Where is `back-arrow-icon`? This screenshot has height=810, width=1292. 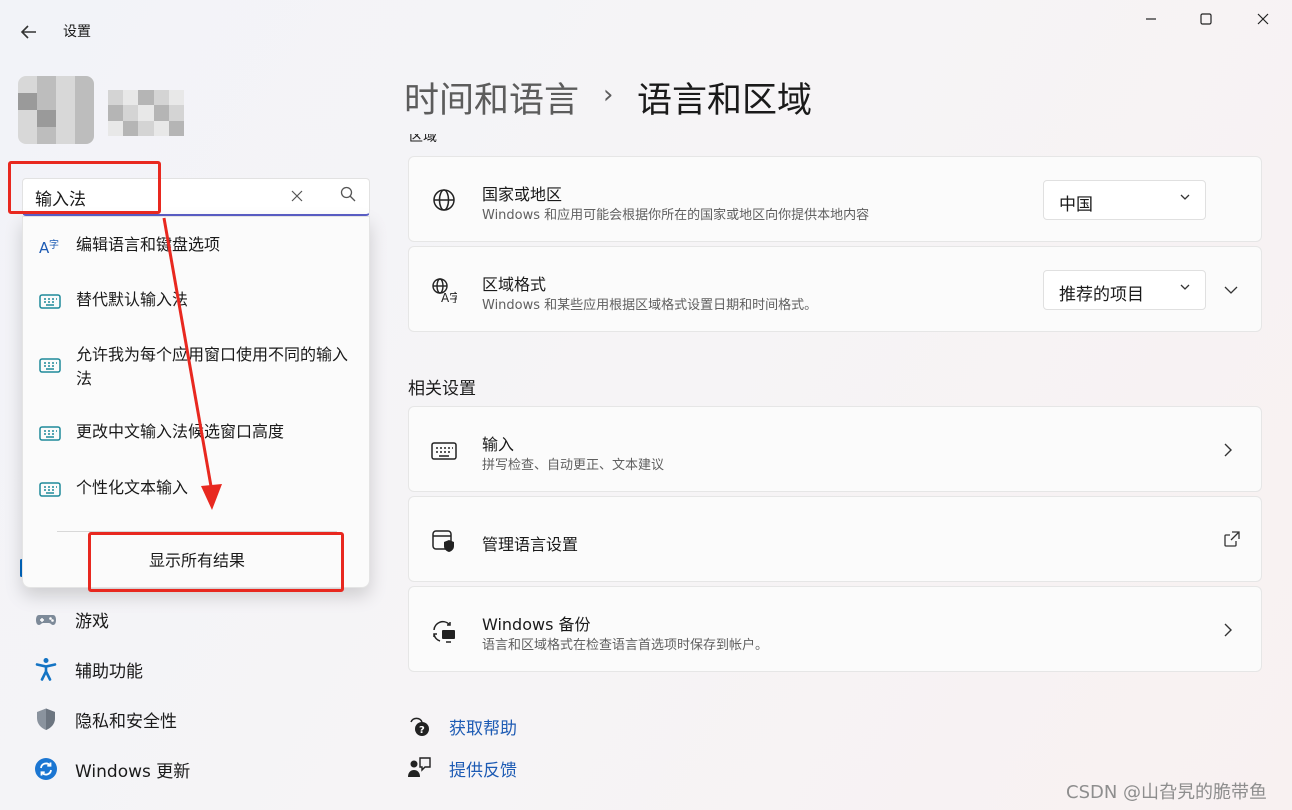
back-arrow-icon is located at coordinates (28, 32).